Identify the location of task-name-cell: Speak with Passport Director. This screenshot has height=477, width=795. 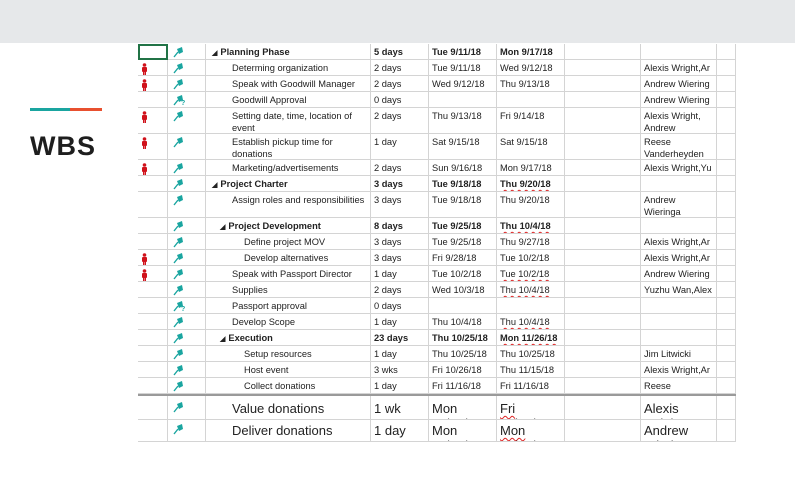
(288, 274).